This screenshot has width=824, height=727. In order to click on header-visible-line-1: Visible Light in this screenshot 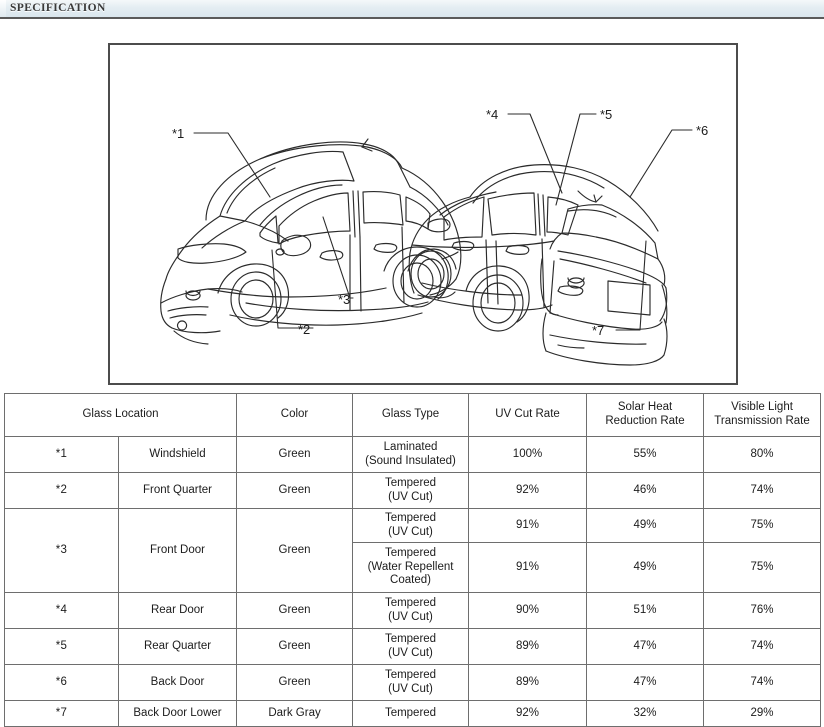, I will do `click(762, 407)`.